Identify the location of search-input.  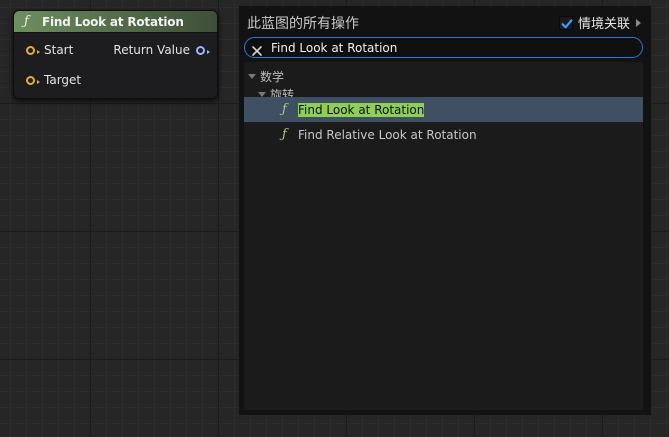
(441, 47).